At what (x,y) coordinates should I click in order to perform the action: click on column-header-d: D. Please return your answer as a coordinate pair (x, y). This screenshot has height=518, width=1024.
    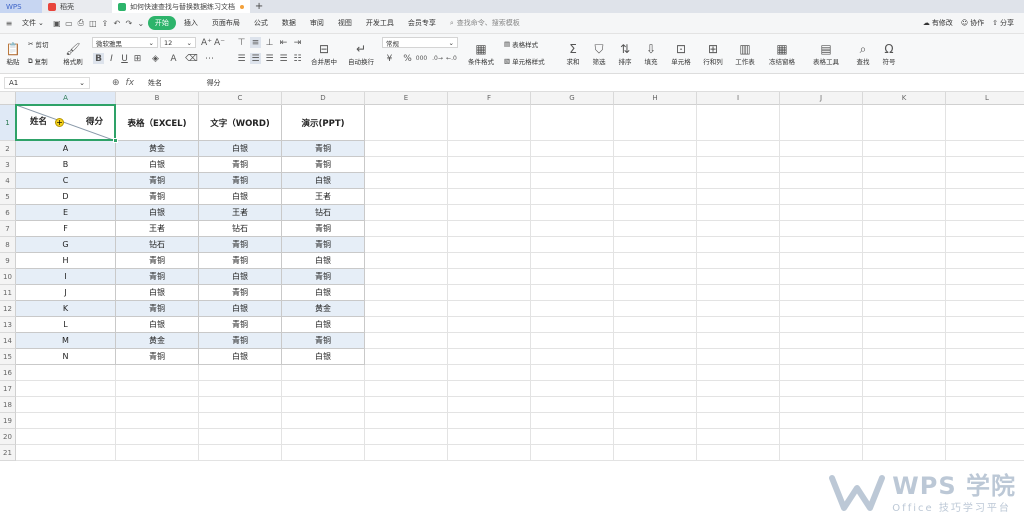
    Looking at the image, I should click on (323, 98).